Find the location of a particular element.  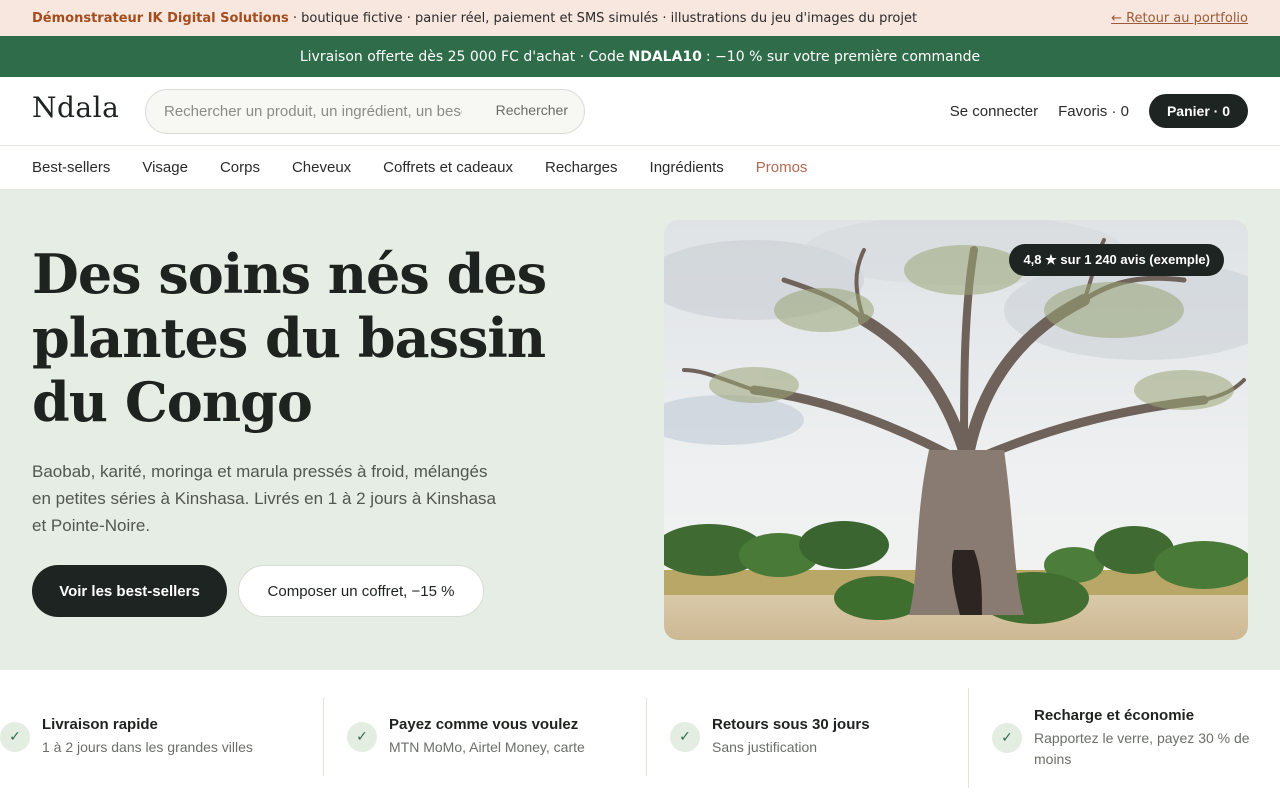

header-actions: Se connecter Favoris · 0 Panier · 0 is located at coordinates (1099, 111).